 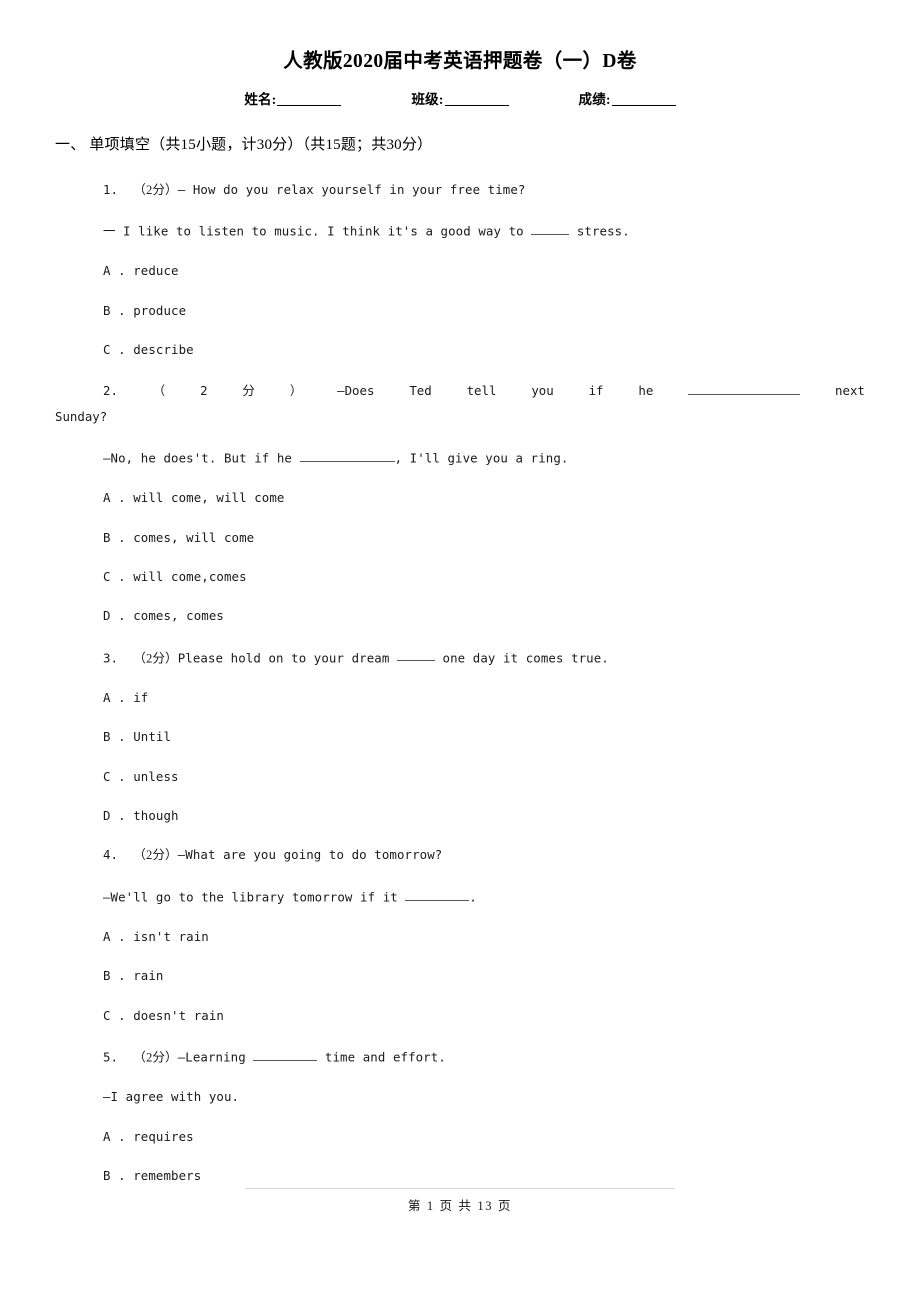 I want to click on page-title: 人教版2020届中考英语押题卷（一）D卷, so click(x=460, y=61).